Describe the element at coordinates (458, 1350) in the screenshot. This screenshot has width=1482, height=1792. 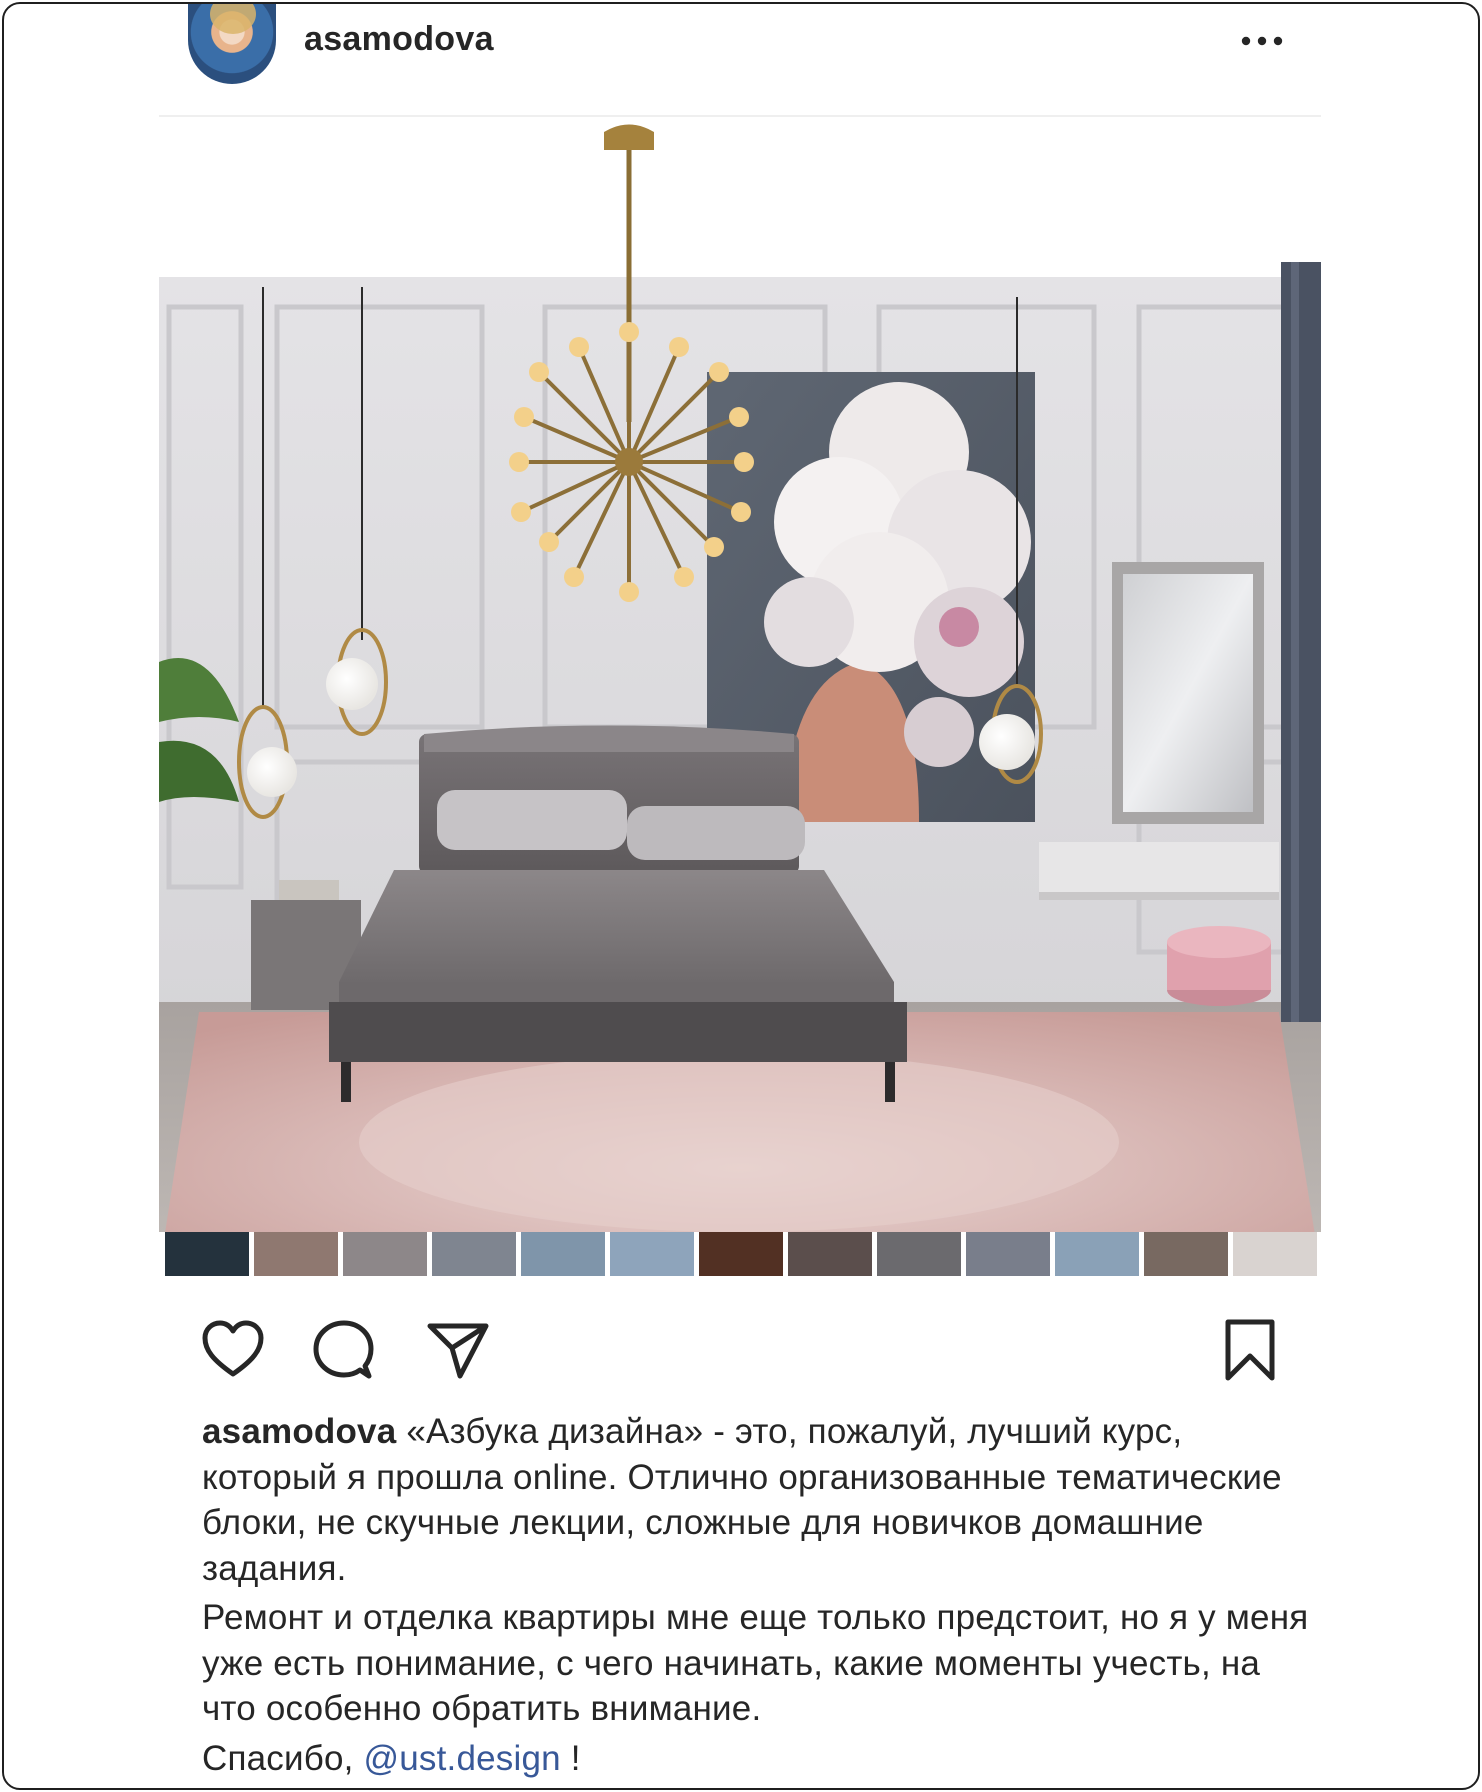
I see `send-icon` at that location.